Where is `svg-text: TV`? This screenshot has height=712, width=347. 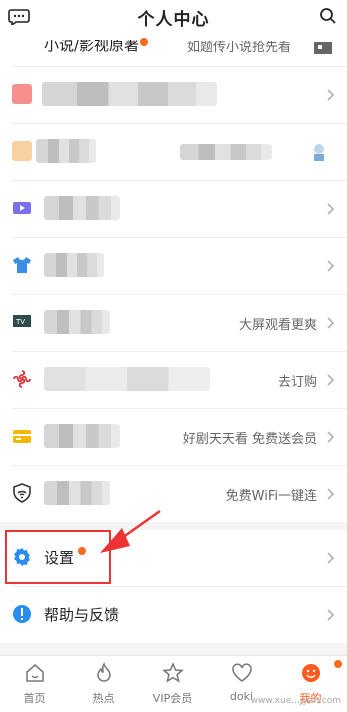 svg-text: TV is located at coordinates (20, 322).